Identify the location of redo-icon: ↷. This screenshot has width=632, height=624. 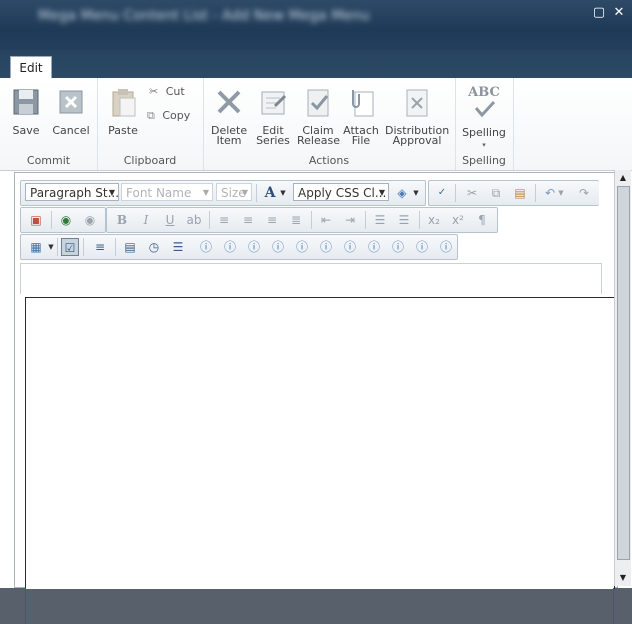
(584, 193).